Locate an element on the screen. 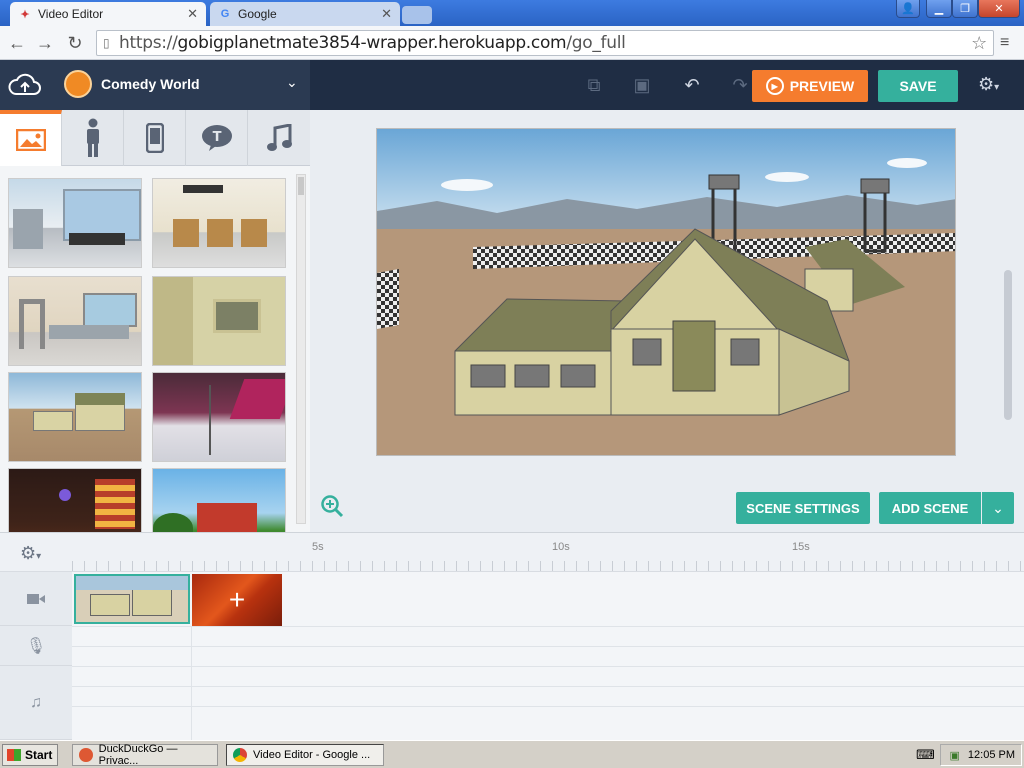 Image resolution: width=1024 pixels, height=768 pixels. stage-scrollbar is located at coordinates (1008, 335).